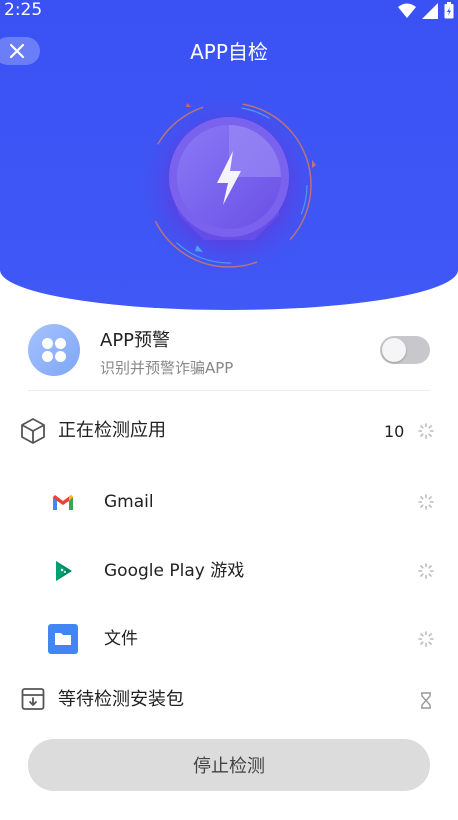 The width and height of the screenshot is (458, 820). I want to click on scanning-row: 正在检测应用 10, so click(229, 432).